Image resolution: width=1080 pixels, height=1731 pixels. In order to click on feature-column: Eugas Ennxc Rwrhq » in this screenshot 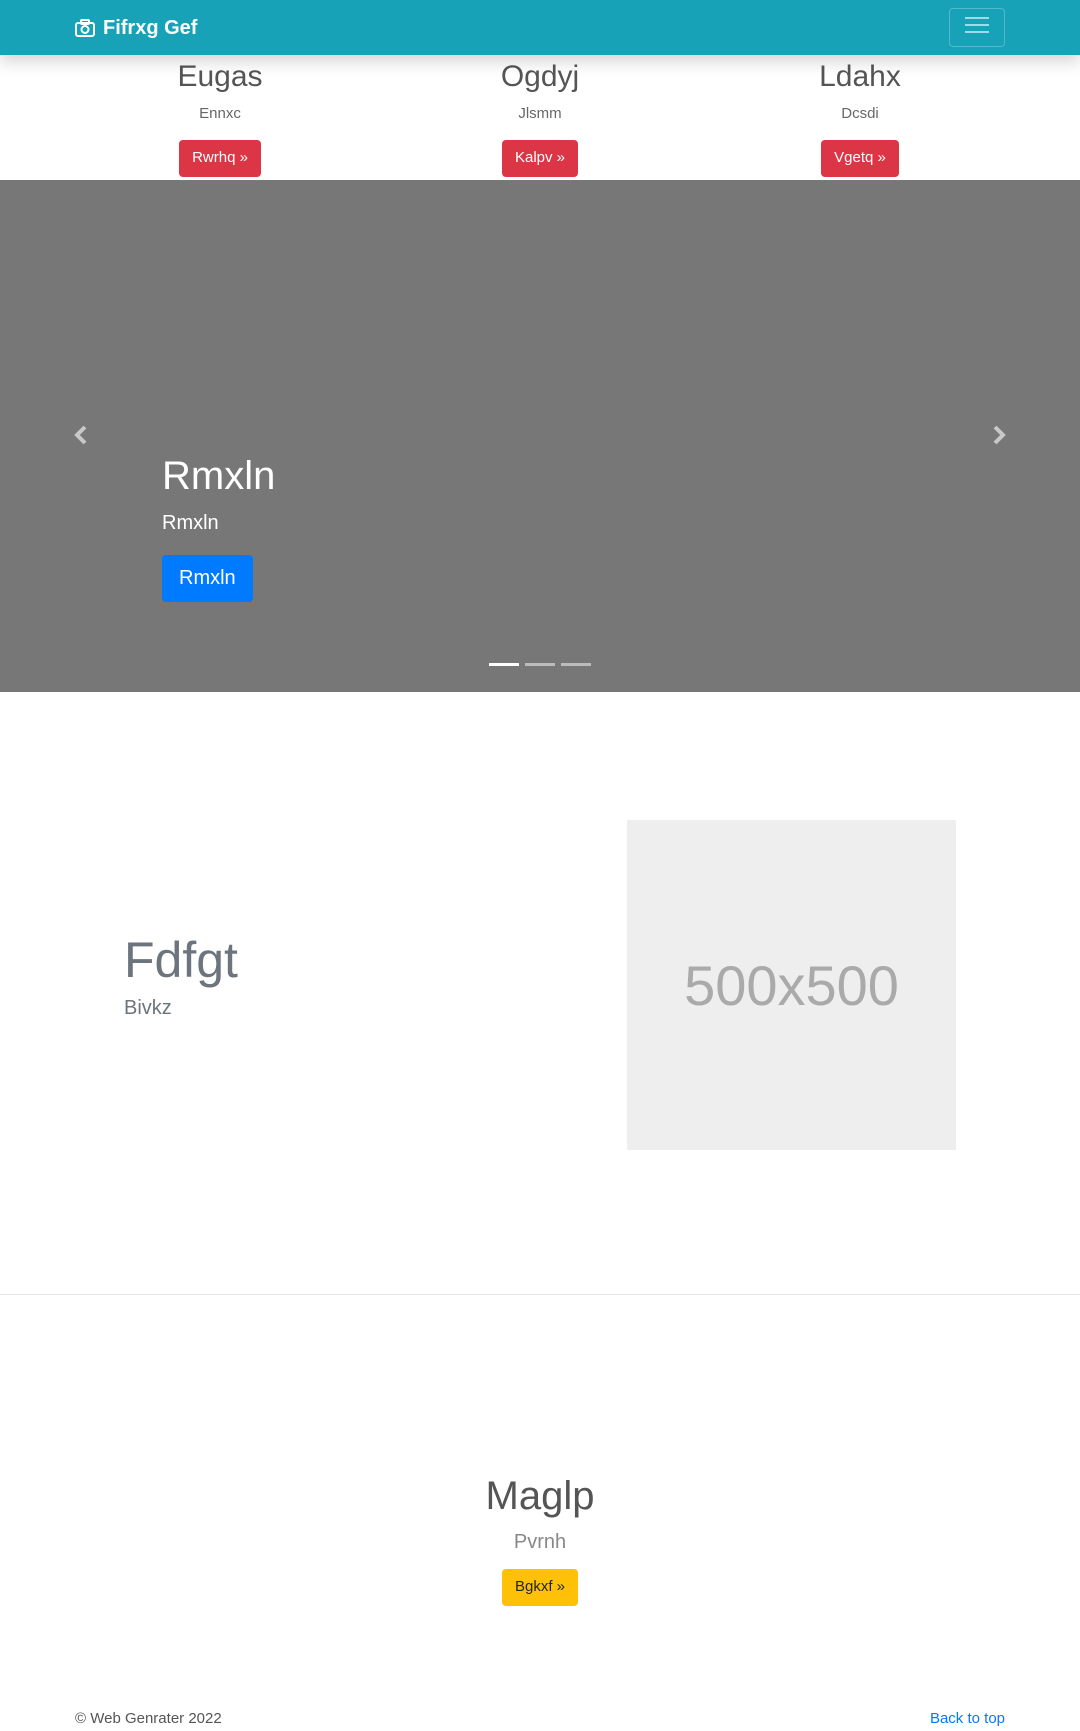, I will do `click(220, 116)`.